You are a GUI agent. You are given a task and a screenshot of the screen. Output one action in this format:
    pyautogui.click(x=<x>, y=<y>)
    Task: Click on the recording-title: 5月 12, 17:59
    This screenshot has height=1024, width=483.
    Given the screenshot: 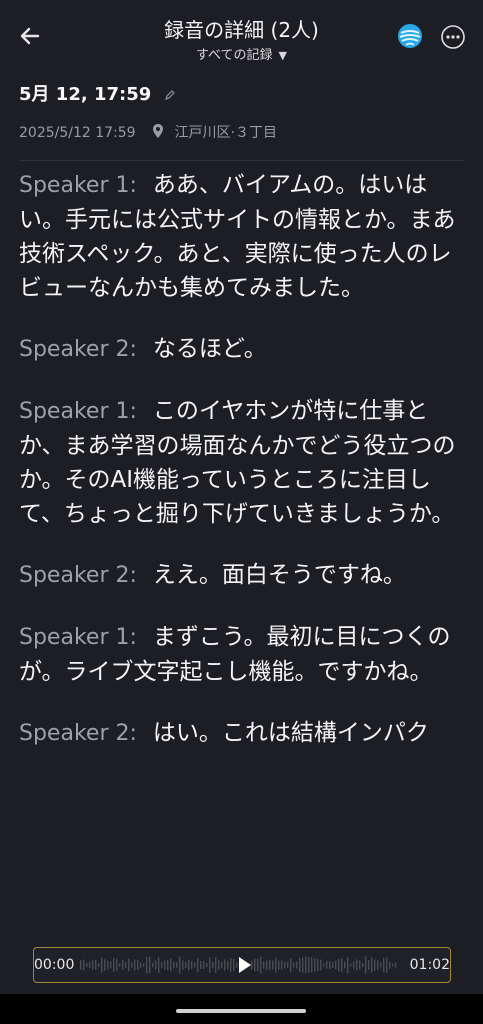 What is the action you would take?
    pyautogui.click(x=97, y=93)
    